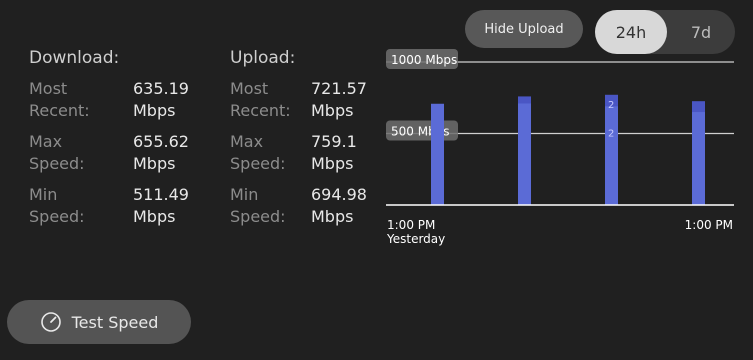 This screenshot has width=753, height=360. What do you see at coordinates (173, 153) in the screenshot?
I see `download-max-speed-value: 655.62 Mbps` at bounding box center [173, 153].